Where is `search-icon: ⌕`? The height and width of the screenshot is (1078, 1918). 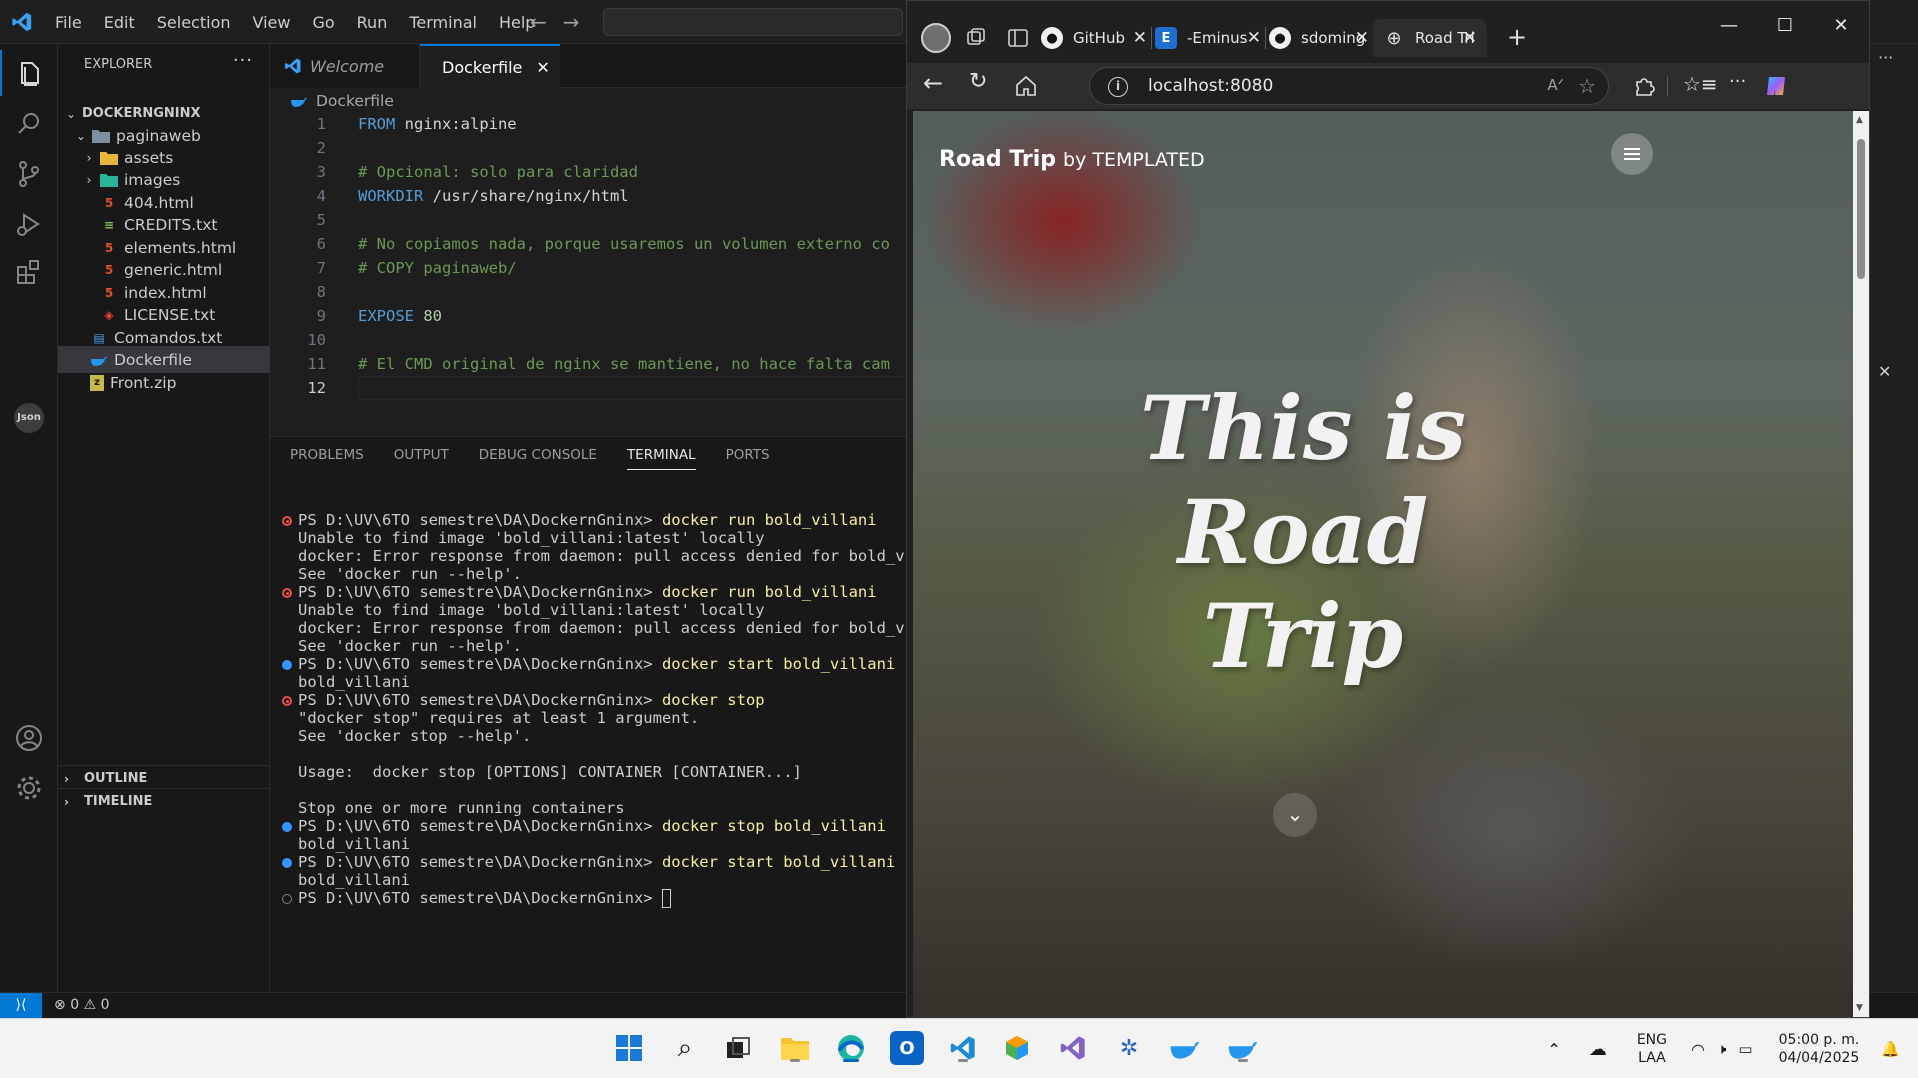 search-icon: ⌕ is located at coordinates (685, 1048).